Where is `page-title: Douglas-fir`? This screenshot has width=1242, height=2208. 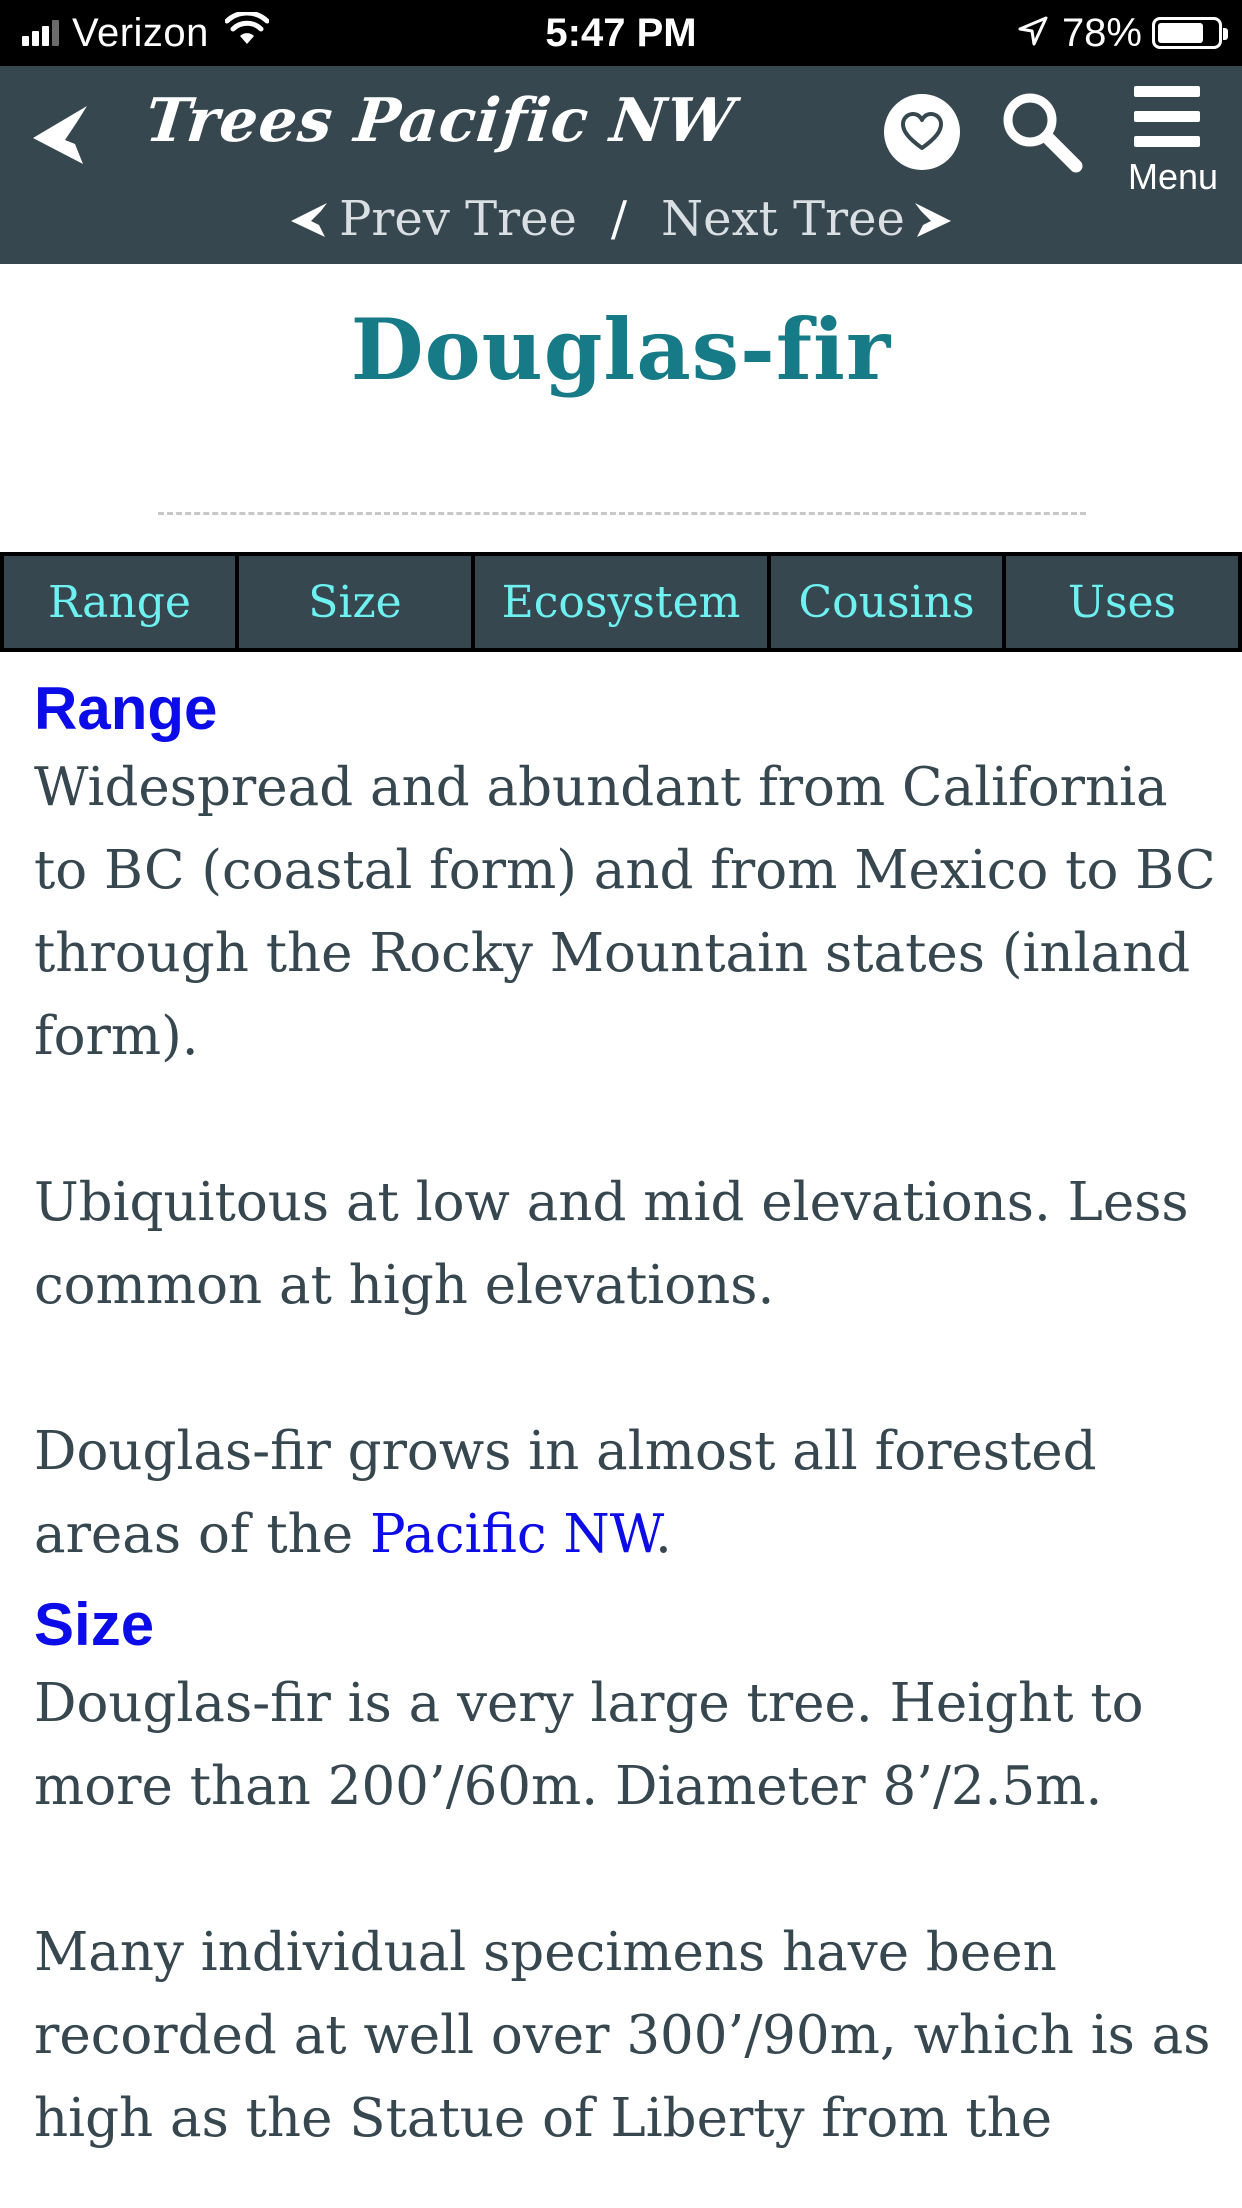
page-title: Douglas-fir is located at coordinates (621, 349).